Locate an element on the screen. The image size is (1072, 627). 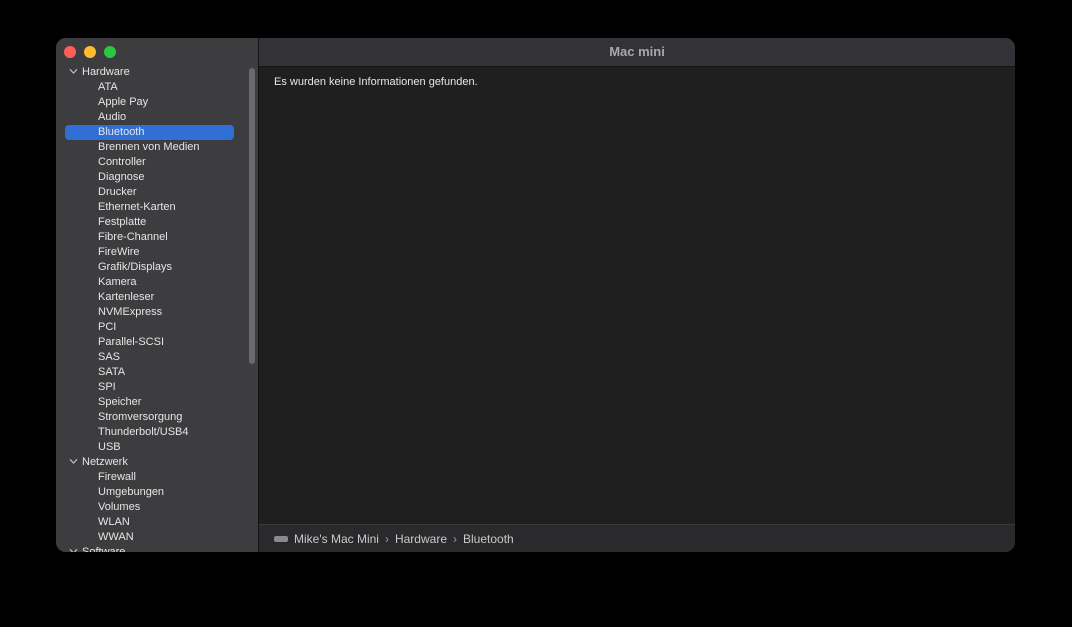
sidebar-item-audio: Audio is located at coordinates (157, 117).